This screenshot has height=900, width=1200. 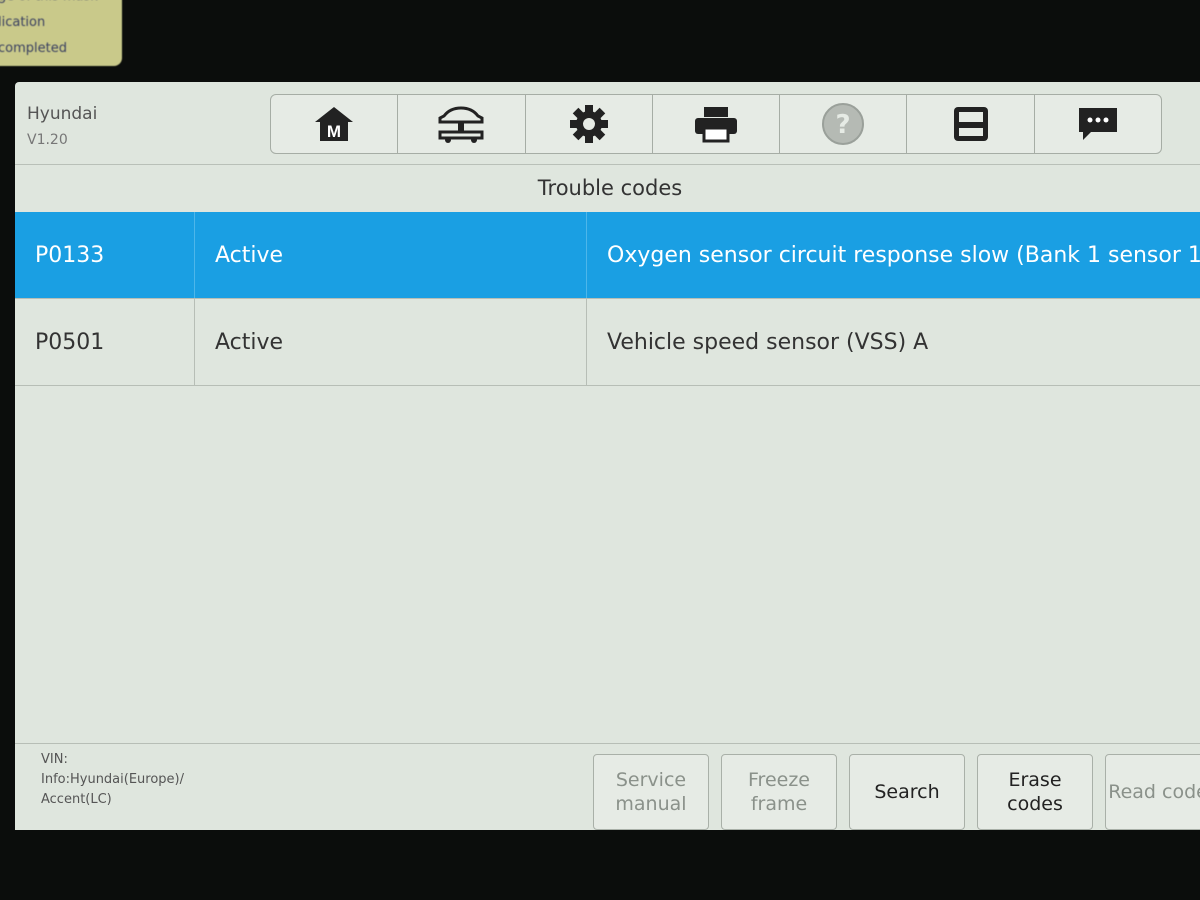 I want to click on vehicle-lift-icon, so click(x=461, y=124).